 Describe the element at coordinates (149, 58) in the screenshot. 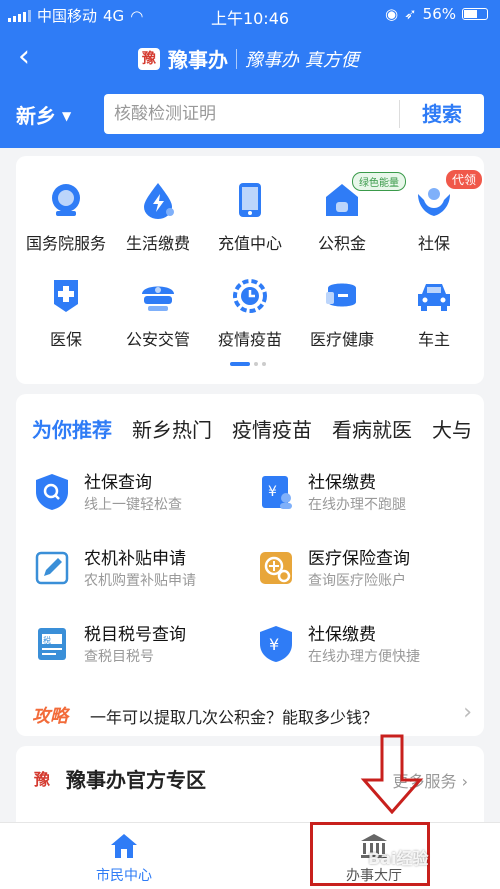

I see `app-logo-icon: 豫` at that location.